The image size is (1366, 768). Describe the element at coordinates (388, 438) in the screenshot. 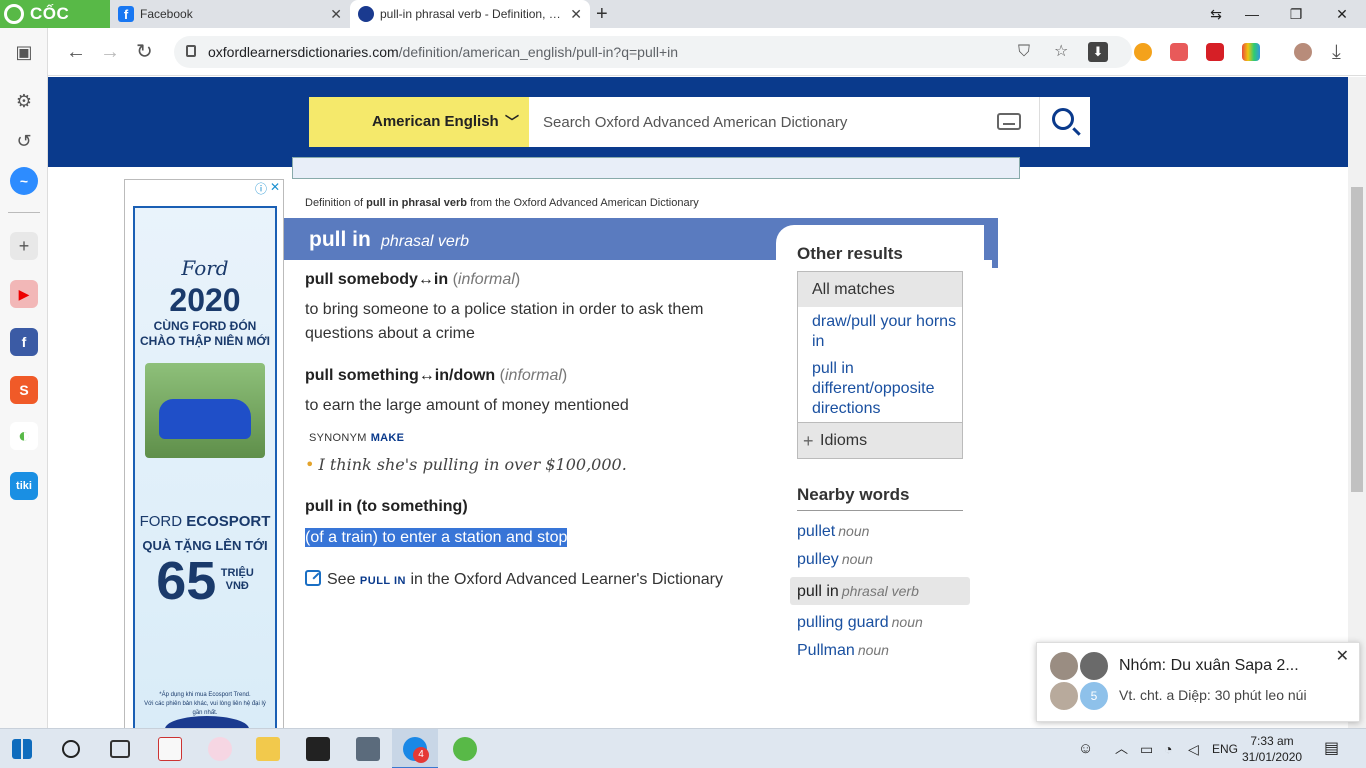

I see `synonym-link: MAKE` at that location.